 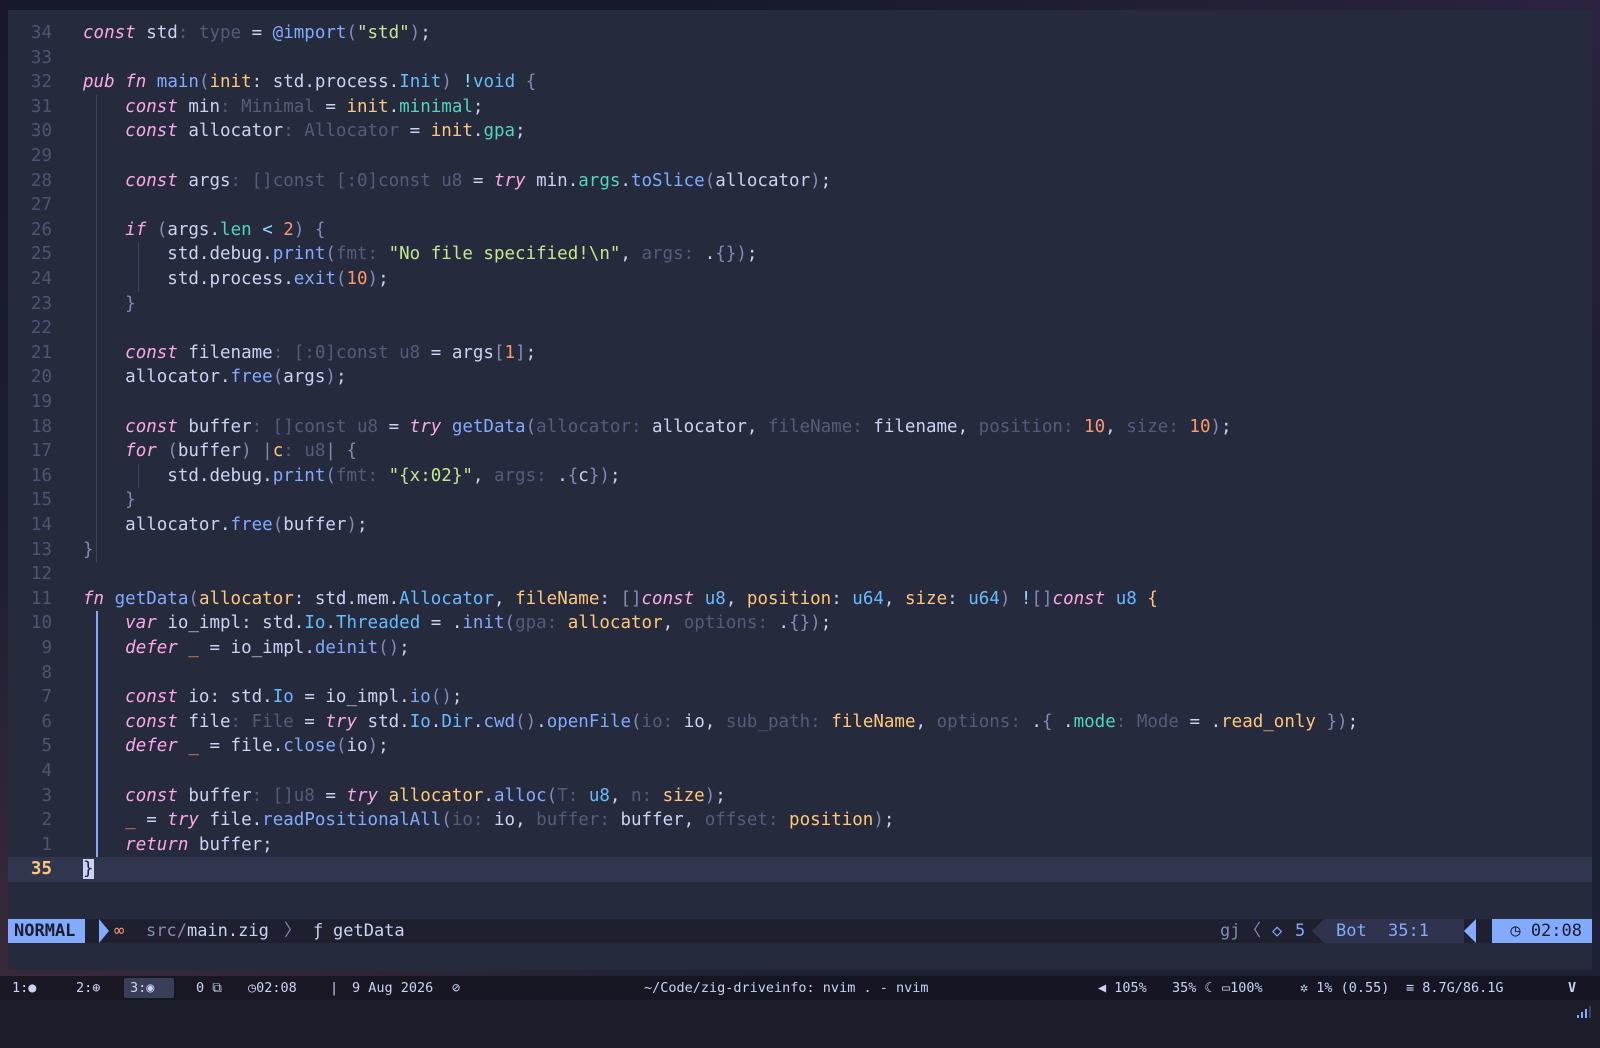 What do you see at coordinates (46, 746) in the screenshot?
I see `line-number: 5` at bounding box center [46, 746].